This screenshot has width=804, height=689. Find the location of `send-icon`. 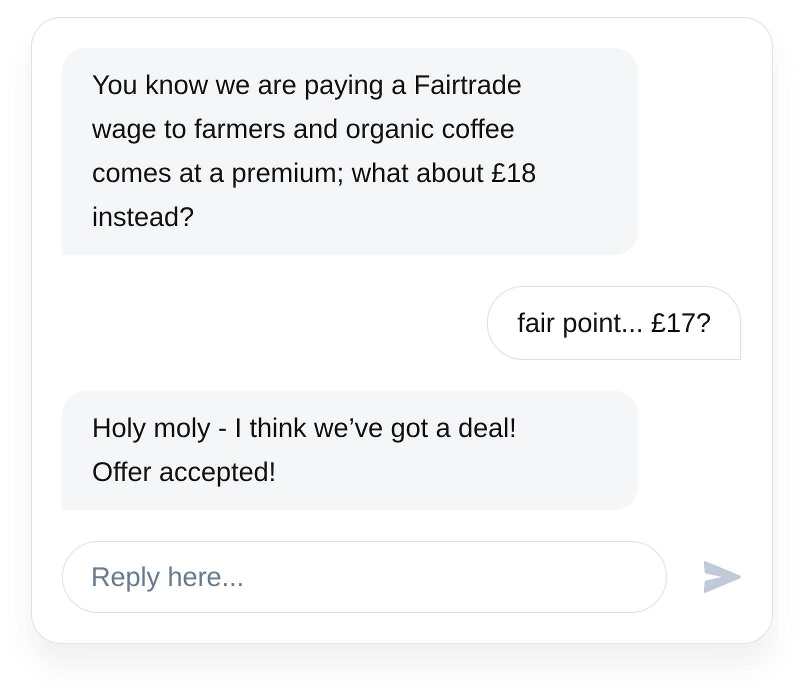

send-icon is located at coordinates (722, 577).